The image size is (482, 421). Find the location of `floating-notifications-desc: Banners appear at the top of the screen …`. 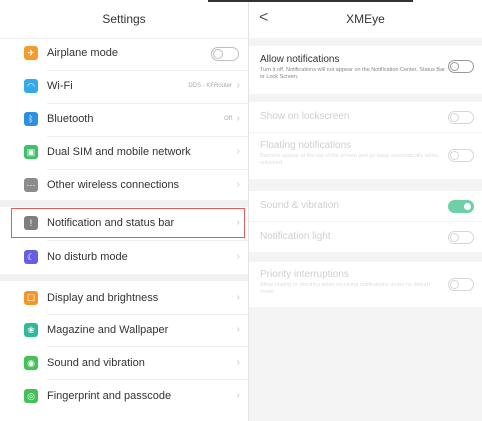

floating-notifications-desc: Banners appear at the top of the screen … is located at coordinates (349, 159).